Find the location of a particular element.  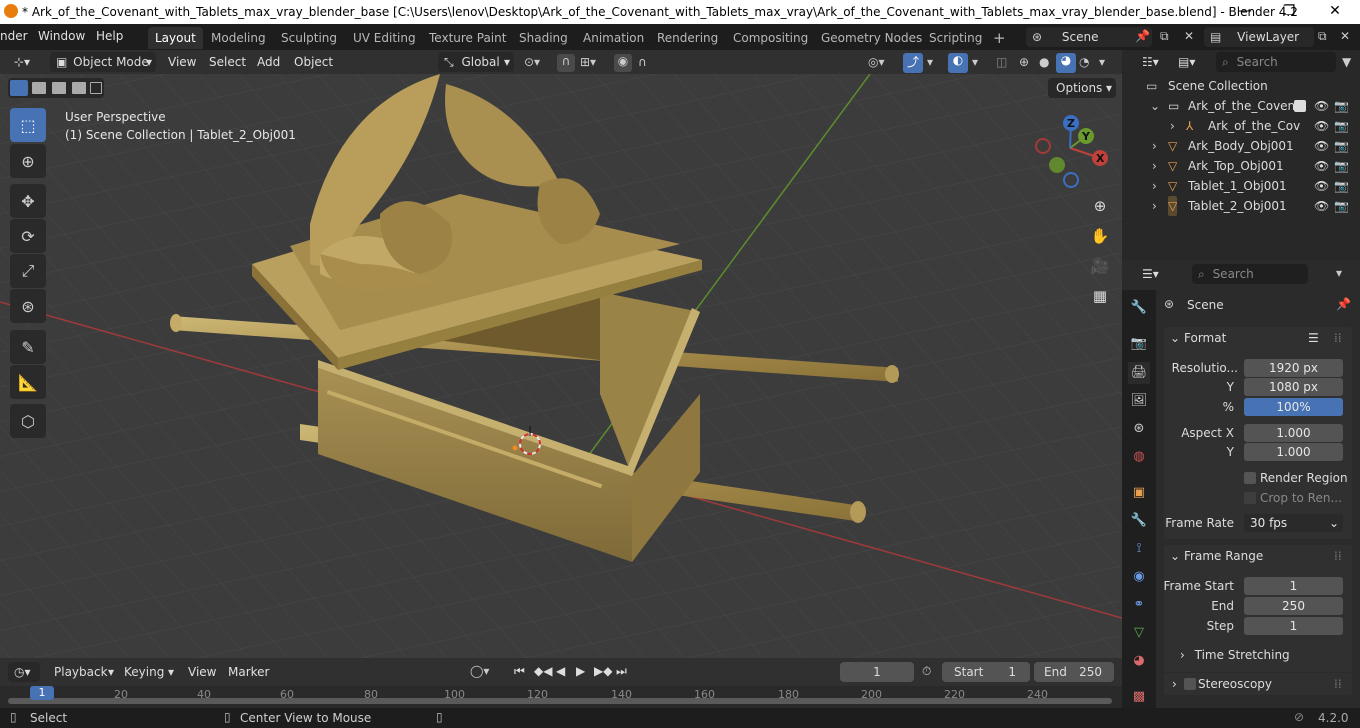

outliner-item-tablet-2: › ▽ Tablet_2_Obj001 👁 📷 is located at coordinates (1243, 206).